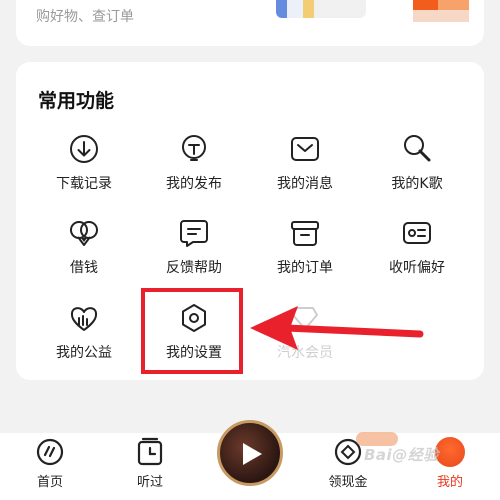  I want to click on lightbulb-icon, so click(194, 148).